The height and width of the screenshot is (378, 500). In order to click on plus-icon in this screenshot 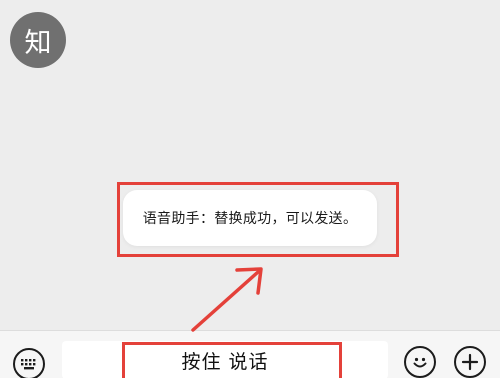, I will do `click(470, 362)`.